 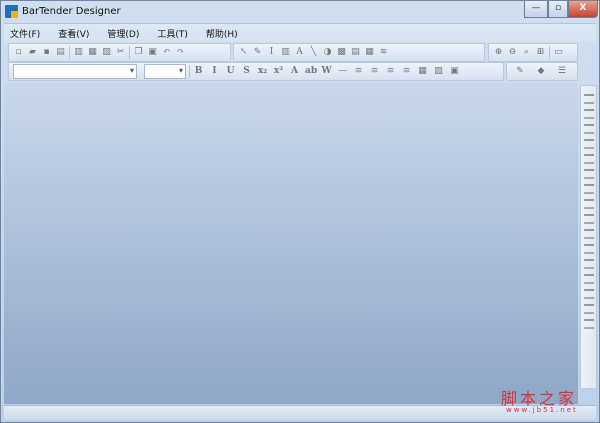 What do you see at coordinates (498, 52) in the screenshot?
I see `zoom-in-icon: ⊕` at bounding box center [498, 52].